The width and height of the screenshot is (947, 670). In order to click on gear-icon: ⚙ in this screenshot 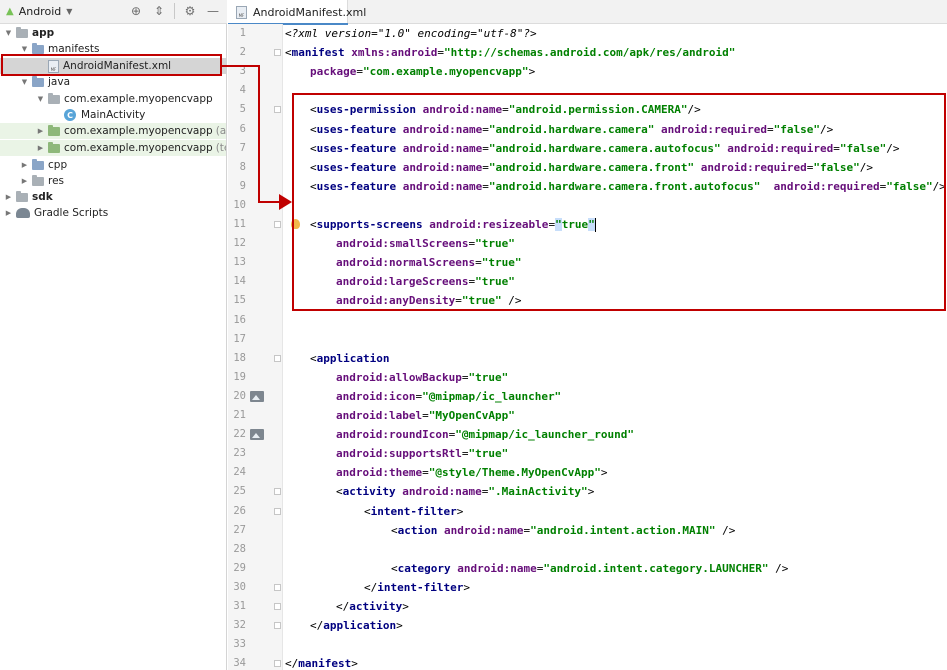, I will do `click(190, 11)`.